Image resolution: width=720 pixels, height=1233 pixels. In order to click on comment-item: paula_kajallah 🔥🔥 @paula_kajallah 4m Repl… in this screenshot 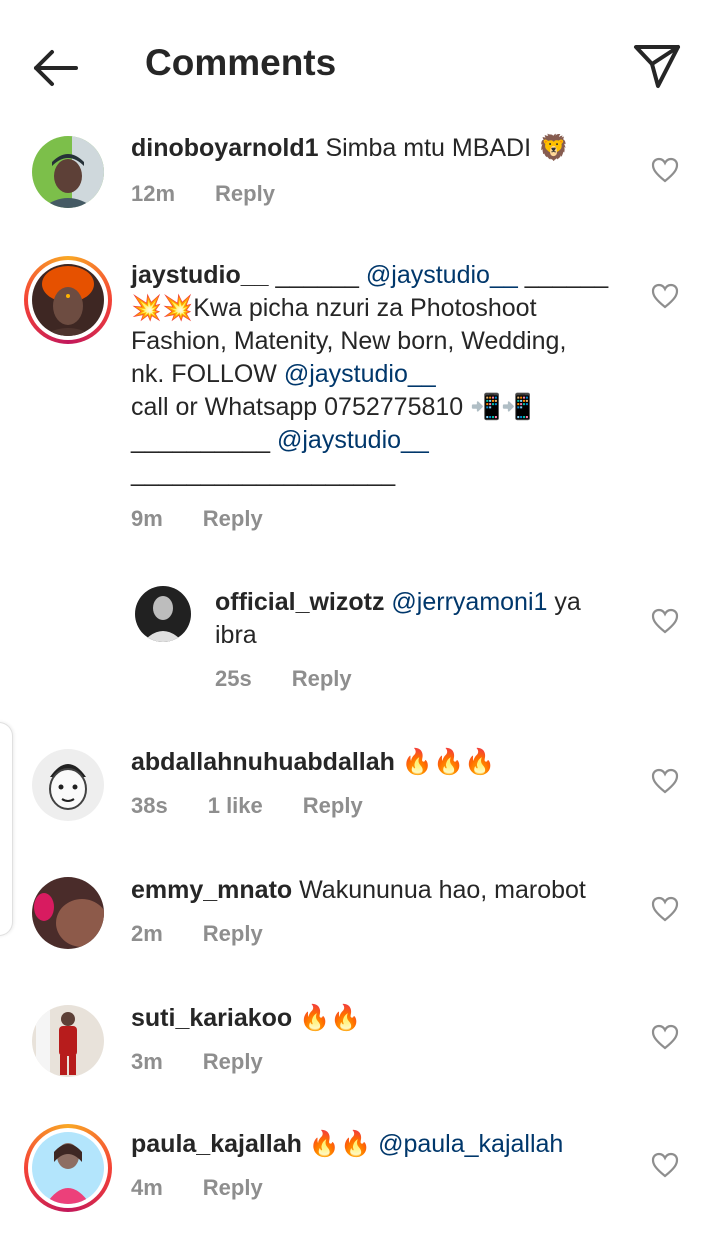, I will do `click(360, 1175)`.